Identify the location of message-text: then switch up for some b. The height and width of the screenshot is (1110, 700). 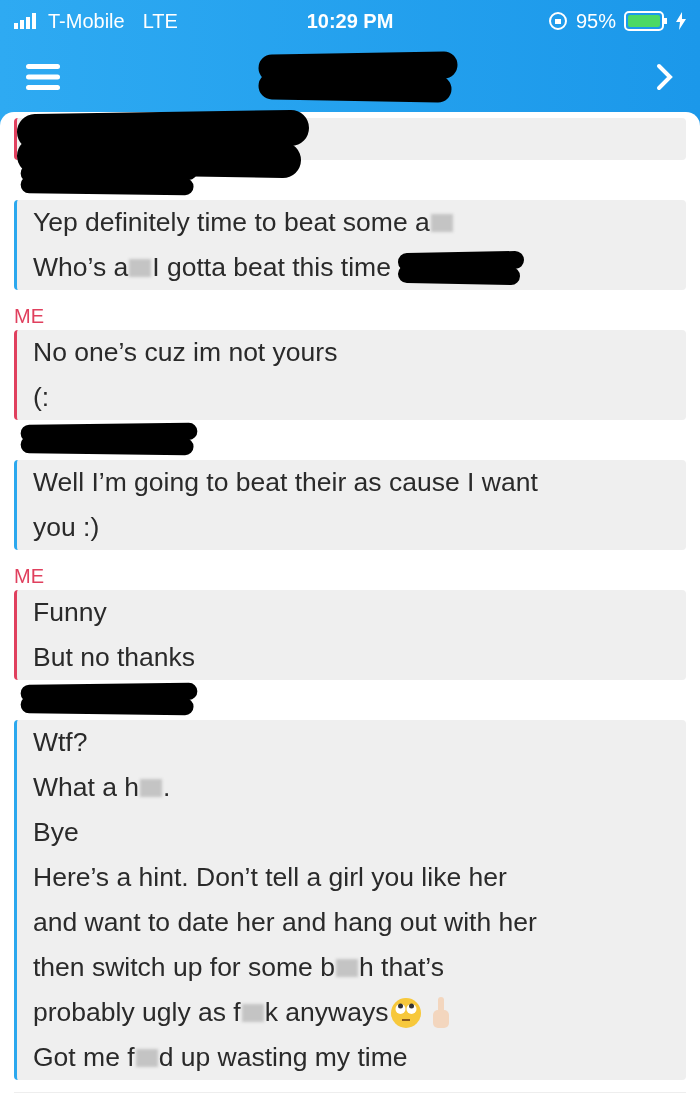
(184, 967).